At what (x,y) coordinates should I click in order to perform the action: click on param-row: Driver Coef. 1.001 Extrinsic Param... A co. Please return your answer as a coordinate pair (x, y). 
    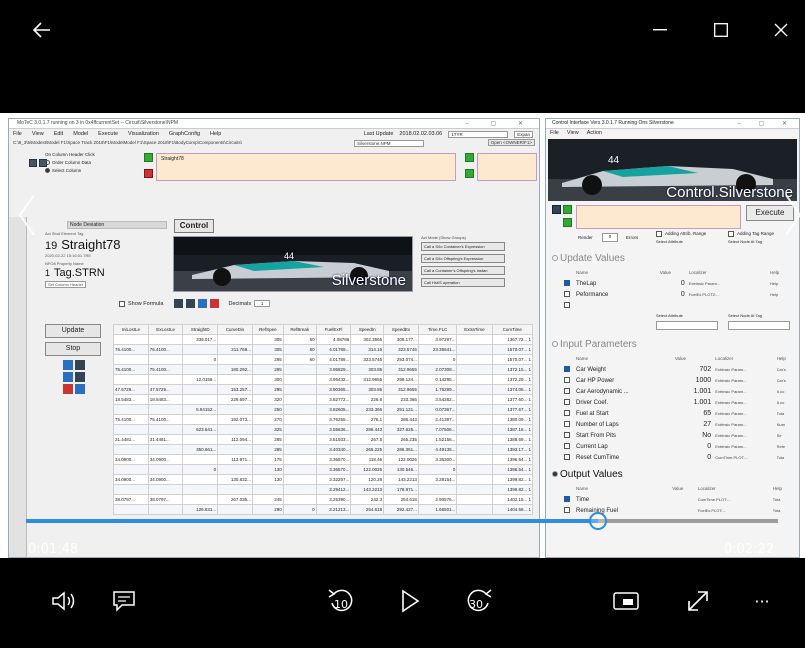
    Looking at the image, I should click on (679, 402).